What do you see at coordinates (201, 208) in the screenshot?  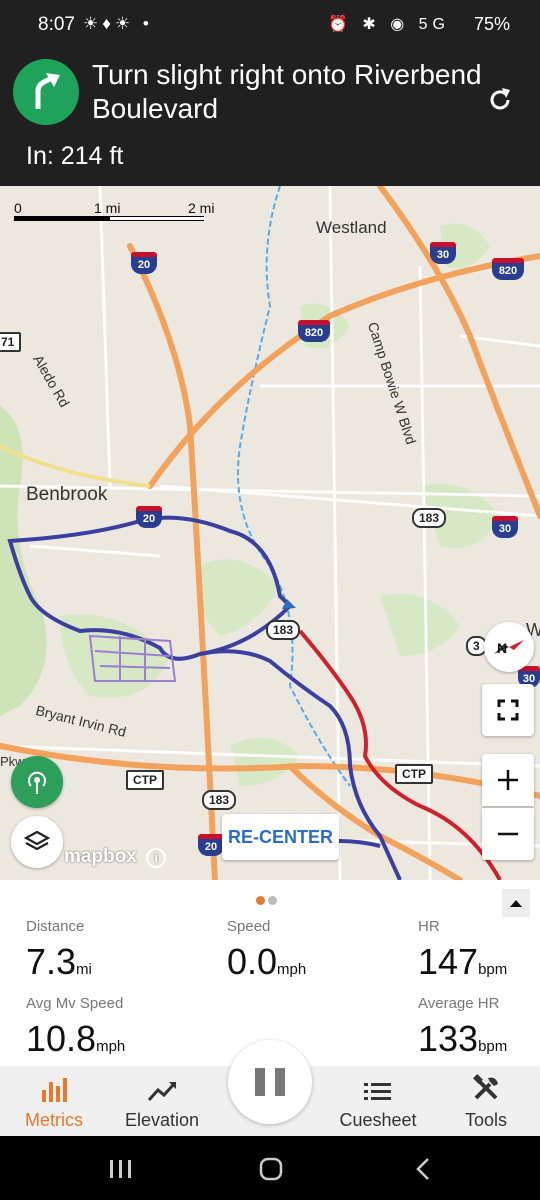 I see `scale-two-mile: 2 mi` at bounding box center [201, 208].